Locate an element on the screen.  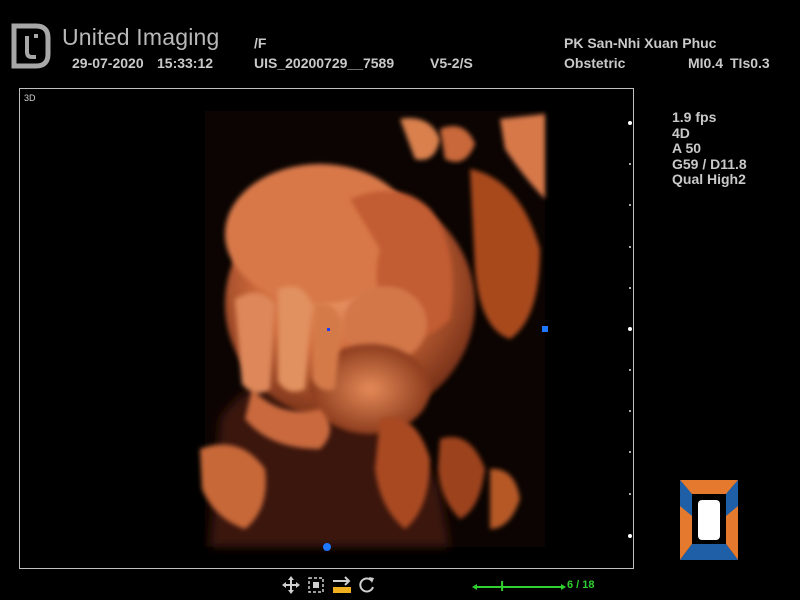
institution-name: PK San-Nhi Xuan Phuc is located at coordinates (640, 43).